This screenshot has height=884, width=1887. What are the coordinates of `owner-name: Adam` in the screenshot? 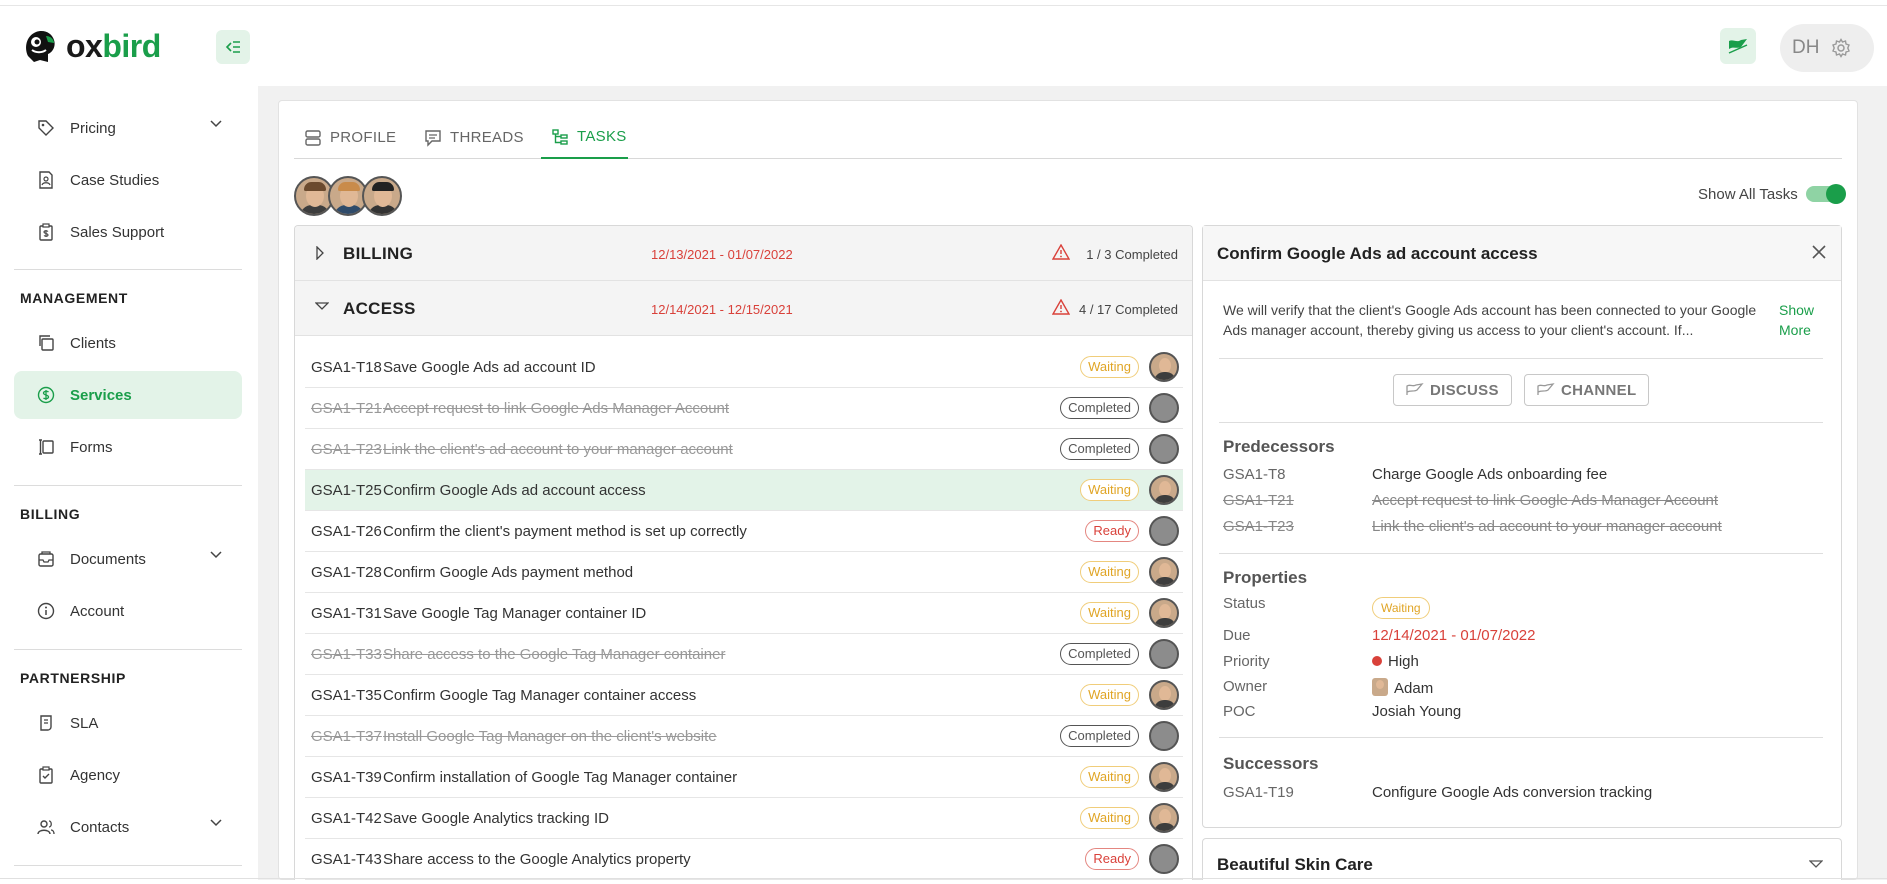 It's located at (1414, 688).